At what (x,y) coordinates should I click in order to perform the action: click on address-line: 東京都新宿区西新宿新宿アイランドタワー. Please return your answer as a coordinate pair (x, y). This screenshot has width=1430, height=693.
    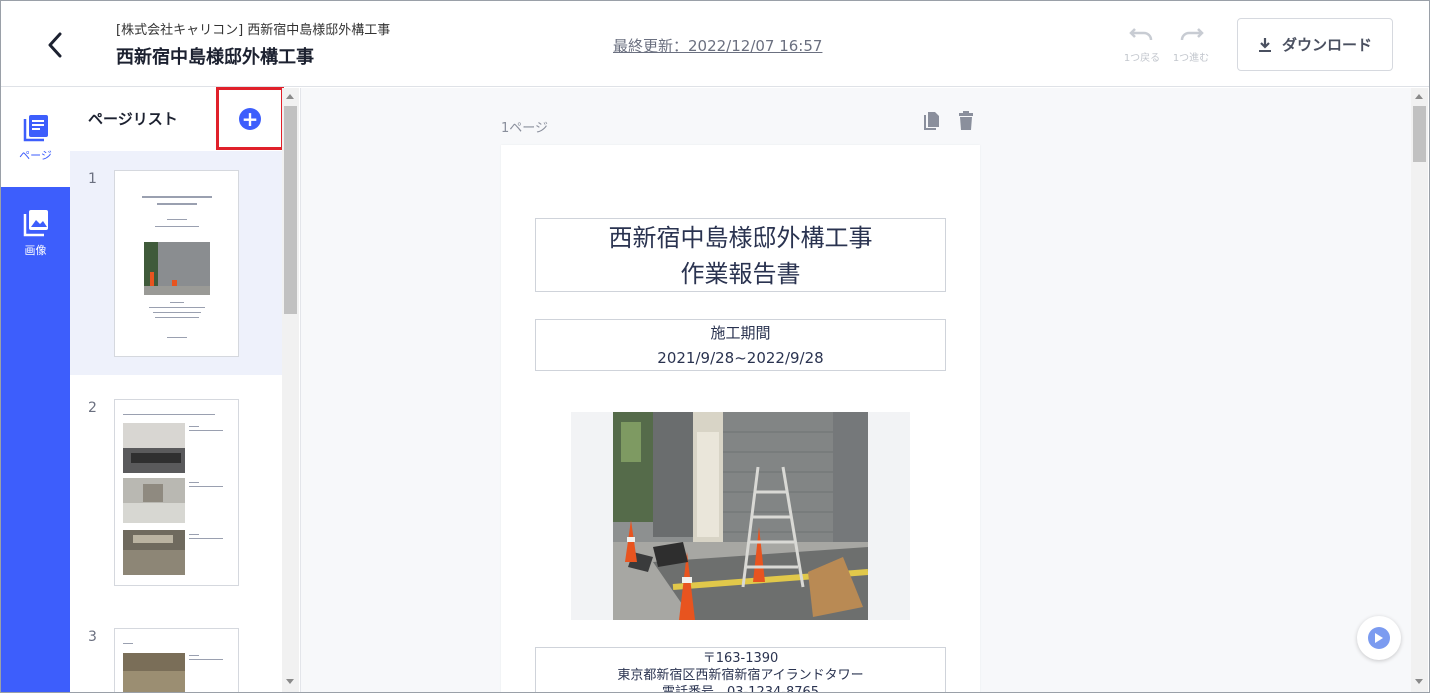
    Looking at the image, I should click on (740, 675).